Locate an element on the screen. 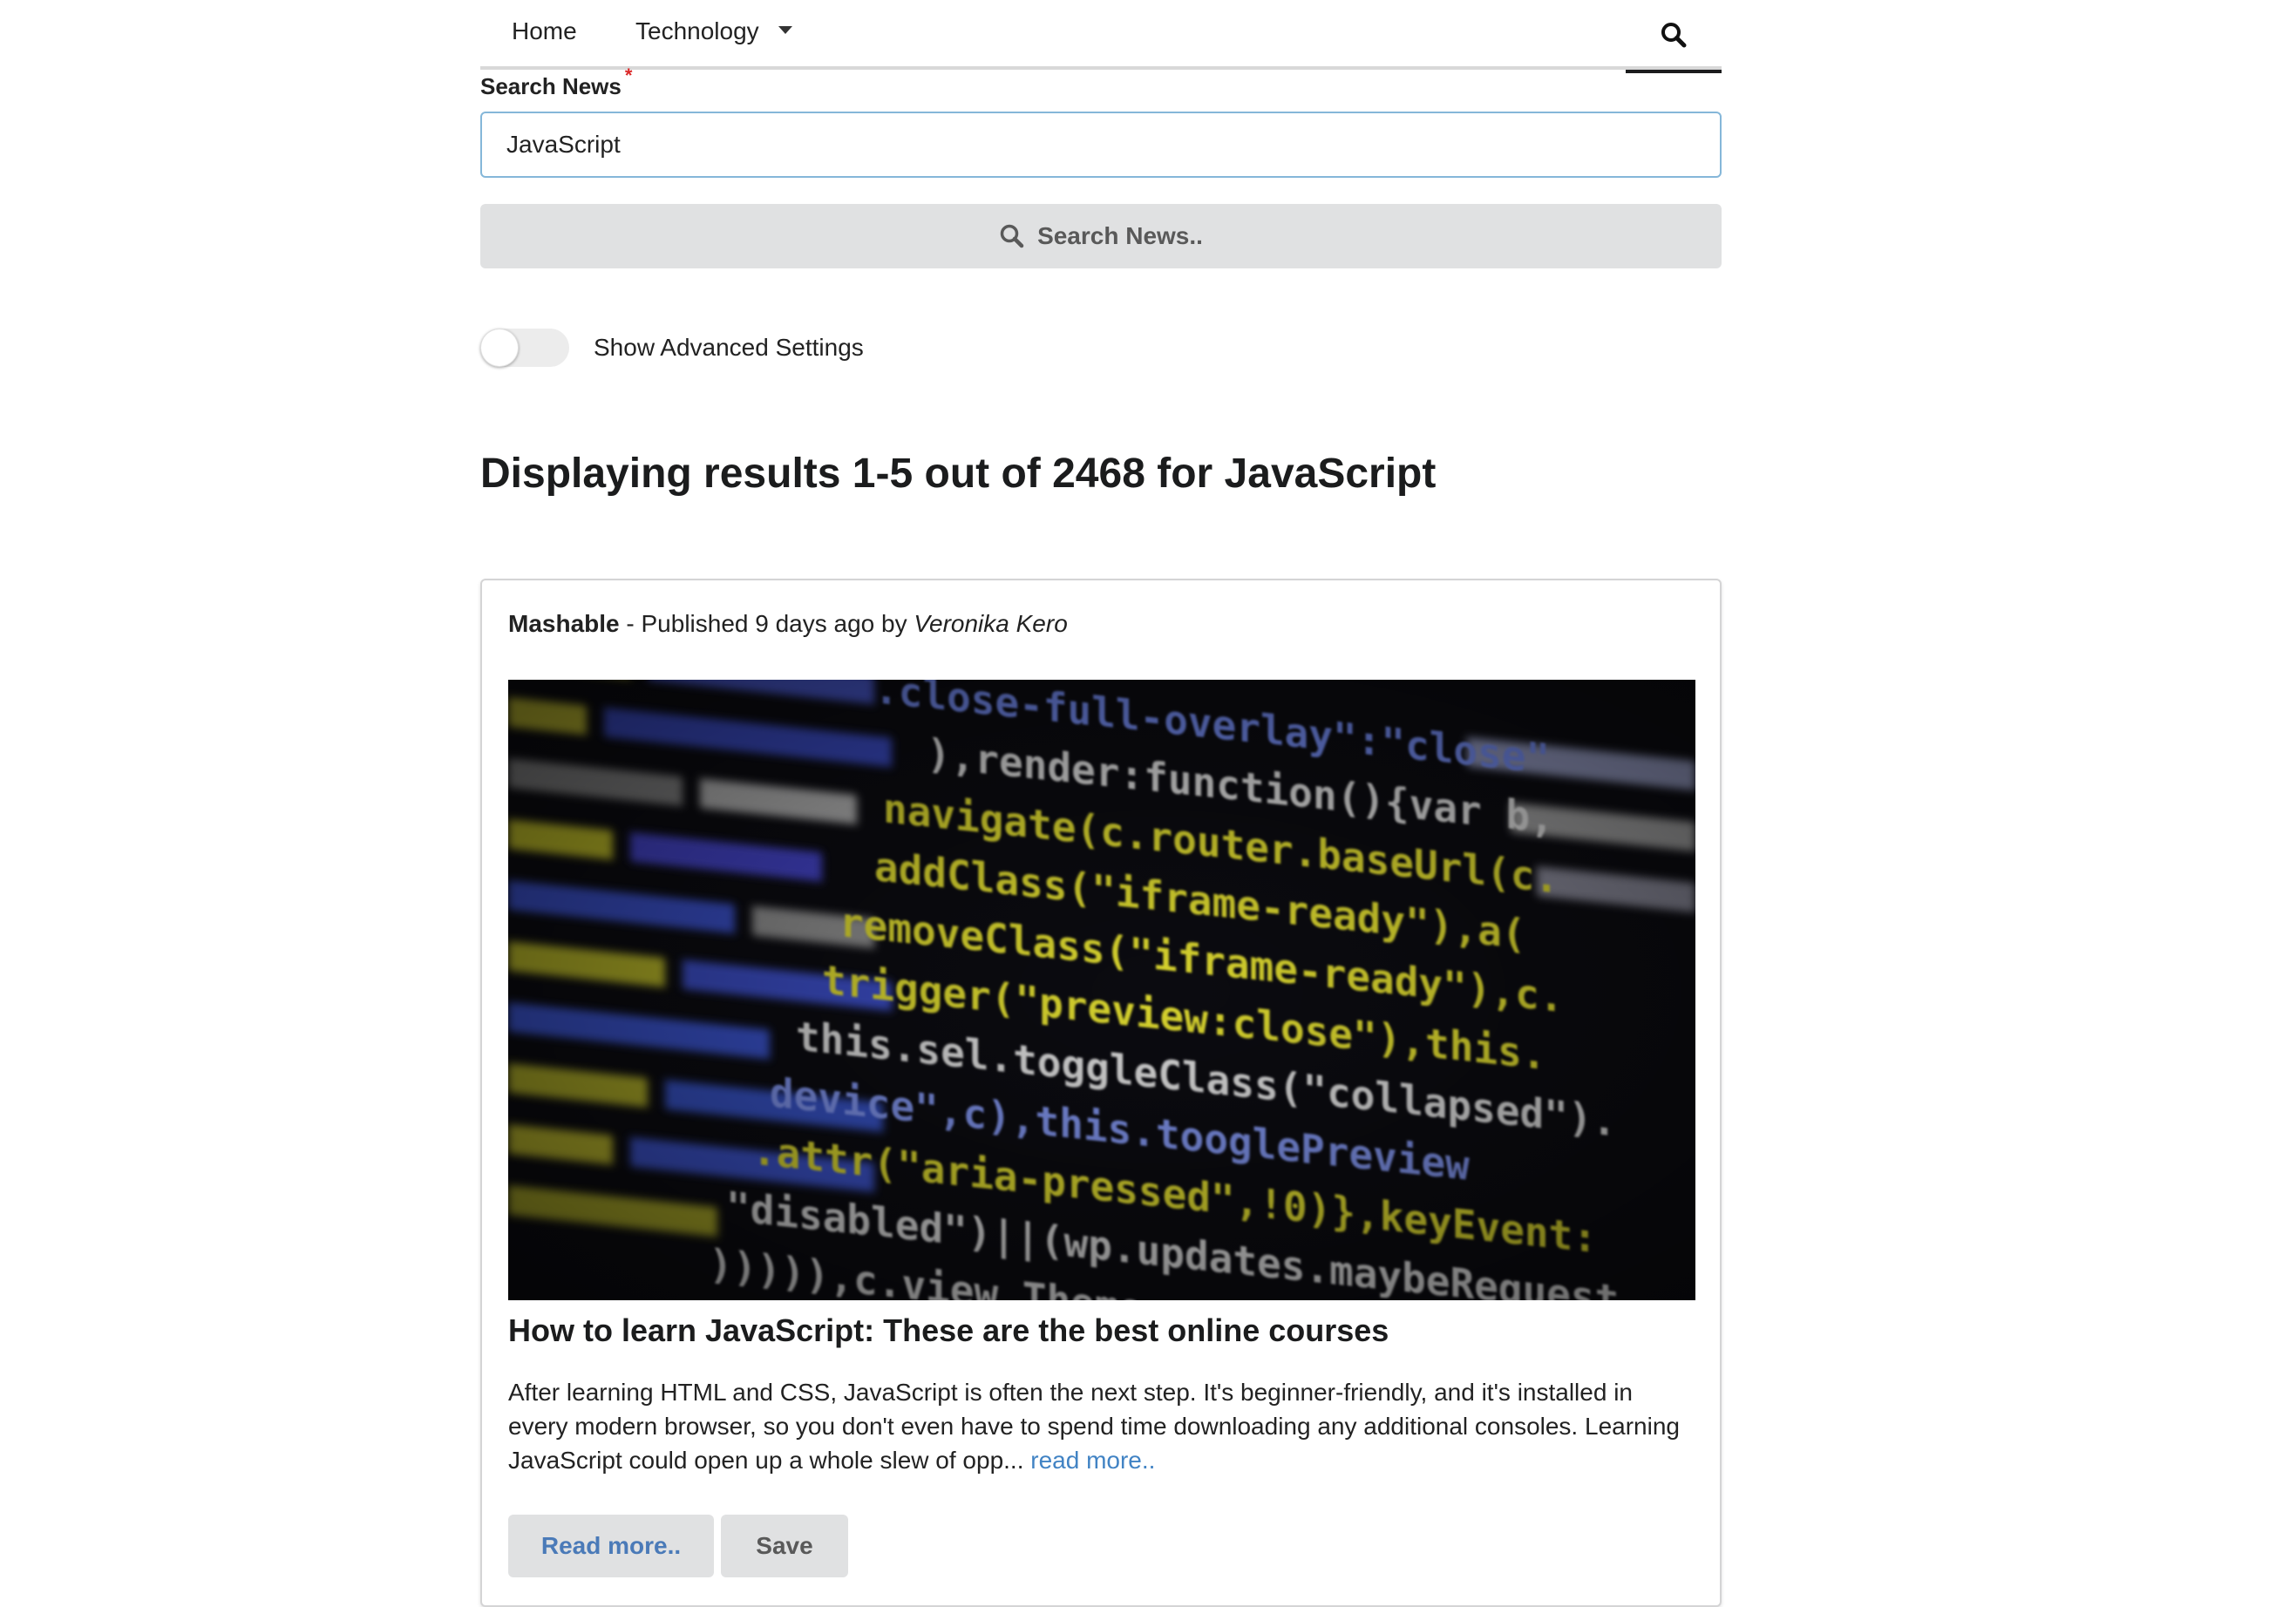 The height and width of the screenshot is (1607, 2296). advanced-settings-label: Show Advanced Settings is located at coordinates (729, 348).